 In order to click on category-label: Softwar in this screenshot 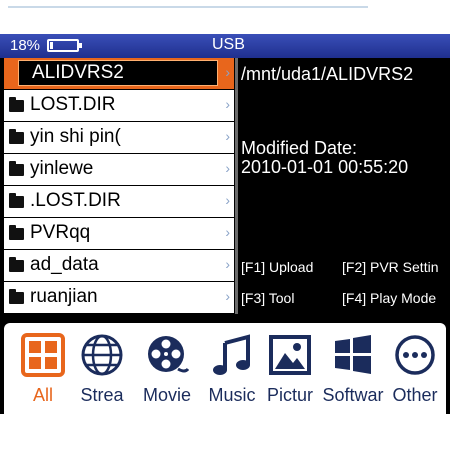, I will do `click(353, 395)`.